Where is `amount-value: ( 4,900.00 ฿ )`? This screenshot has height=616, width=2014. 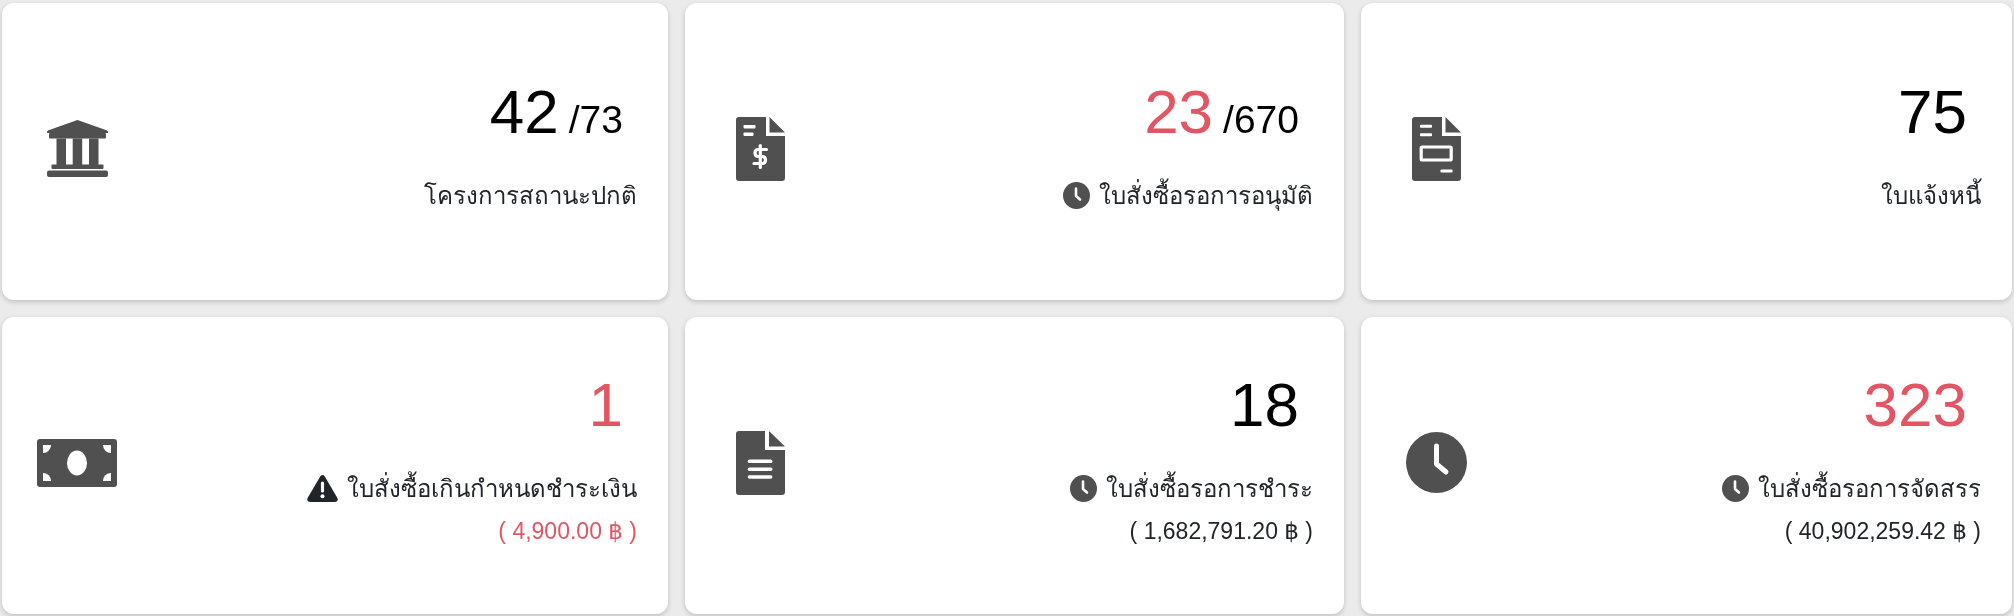
amount-value: ( 4,900.00 ฿ ) is located at coordinates (567, 531).